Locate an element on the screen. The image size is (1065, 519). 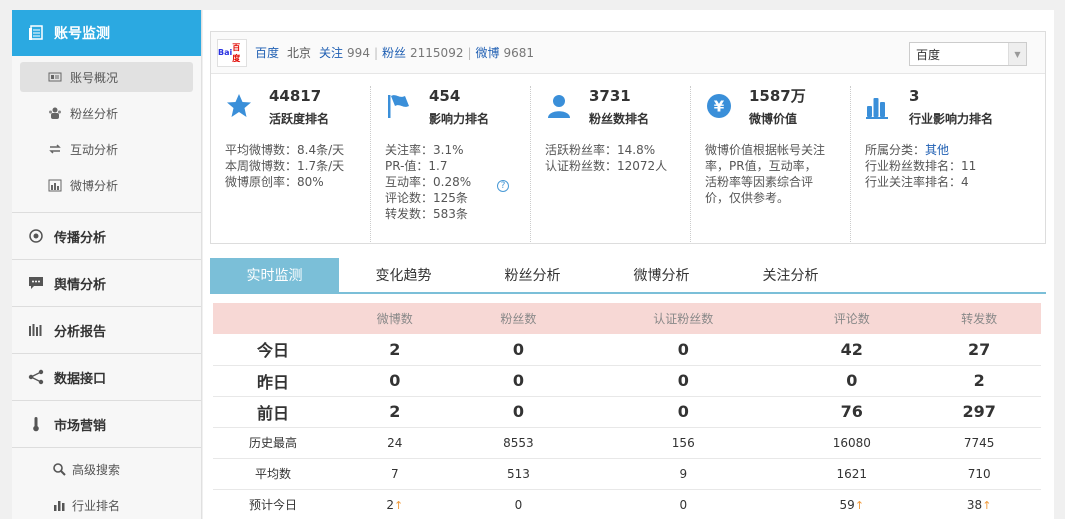
sidebar-item-weibo-analysis: 微博分析 is located at coordinates (106, 185).